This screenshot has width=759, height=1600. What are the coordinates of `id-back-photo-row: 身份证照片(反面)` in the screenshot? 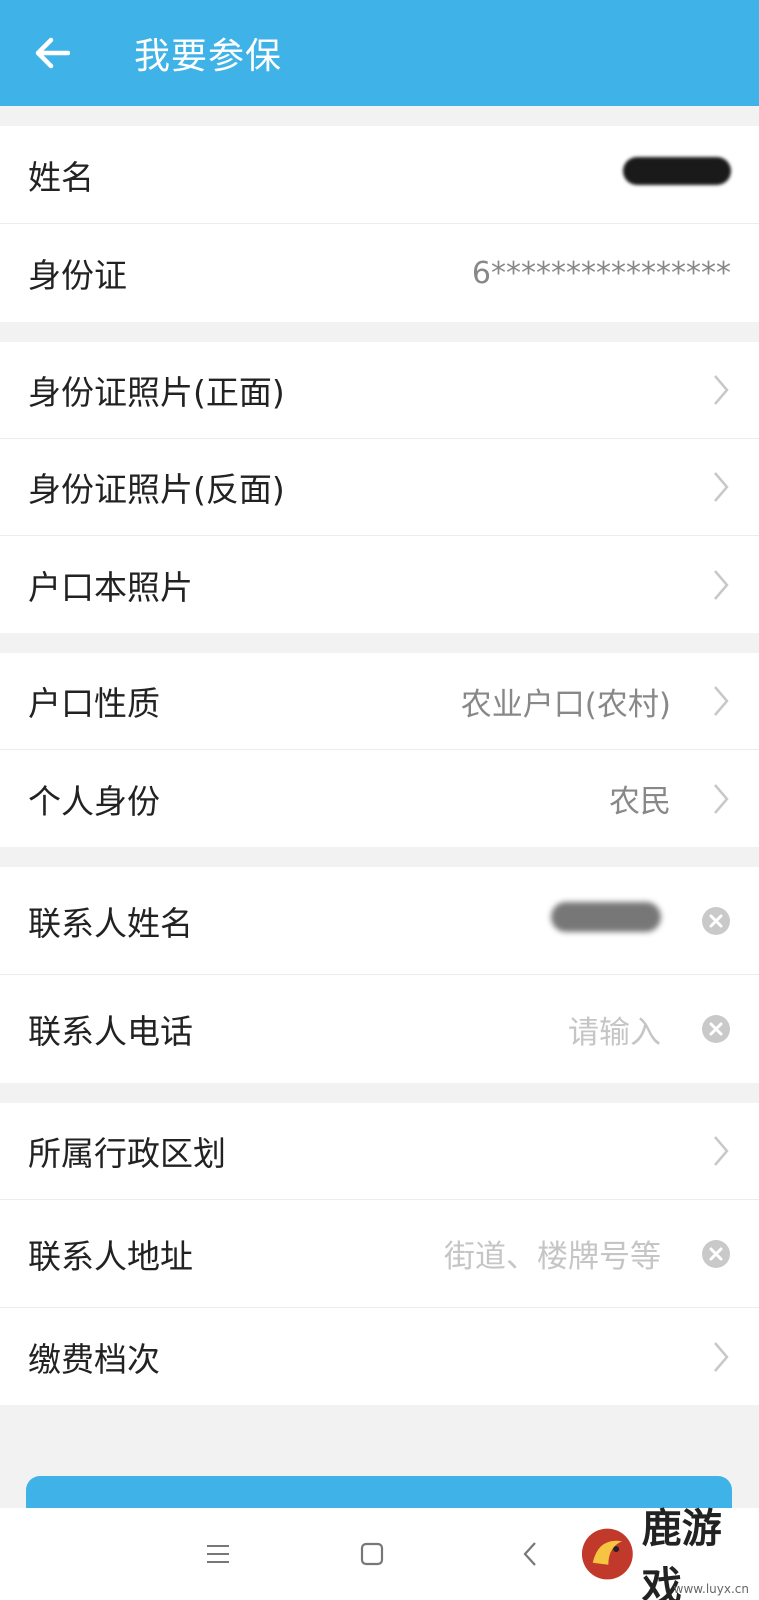 It's located at (379, 487).